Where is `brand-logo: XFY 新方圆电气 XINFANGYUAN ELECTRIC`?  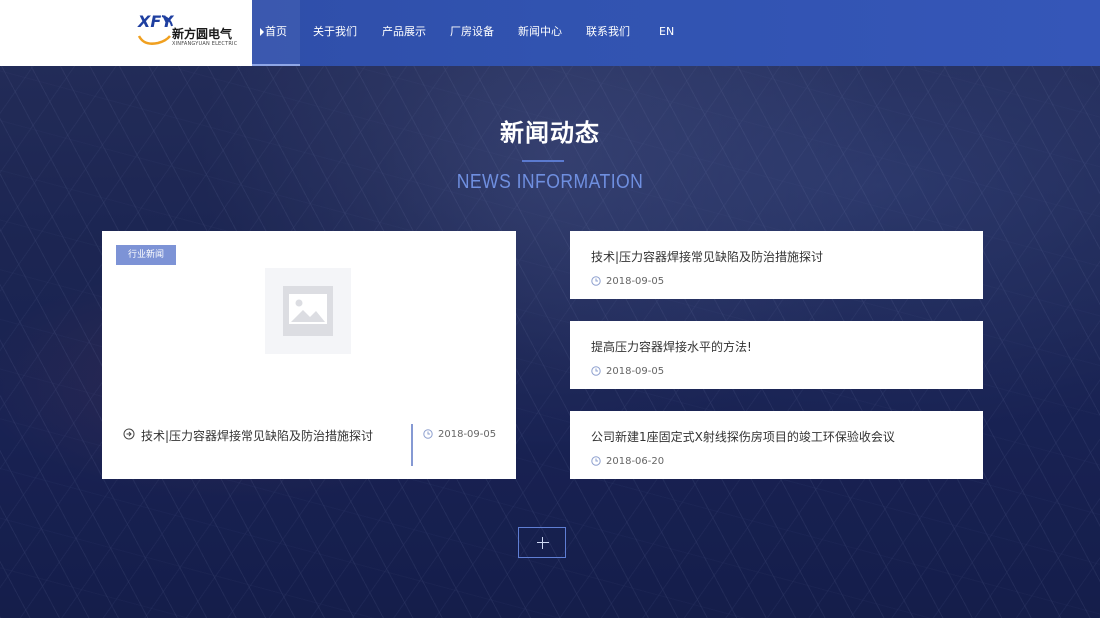 brand-logo: XFY 新方圆电气 XINFANGYUAN ELECTRIC is located at coordinates (191, 32).